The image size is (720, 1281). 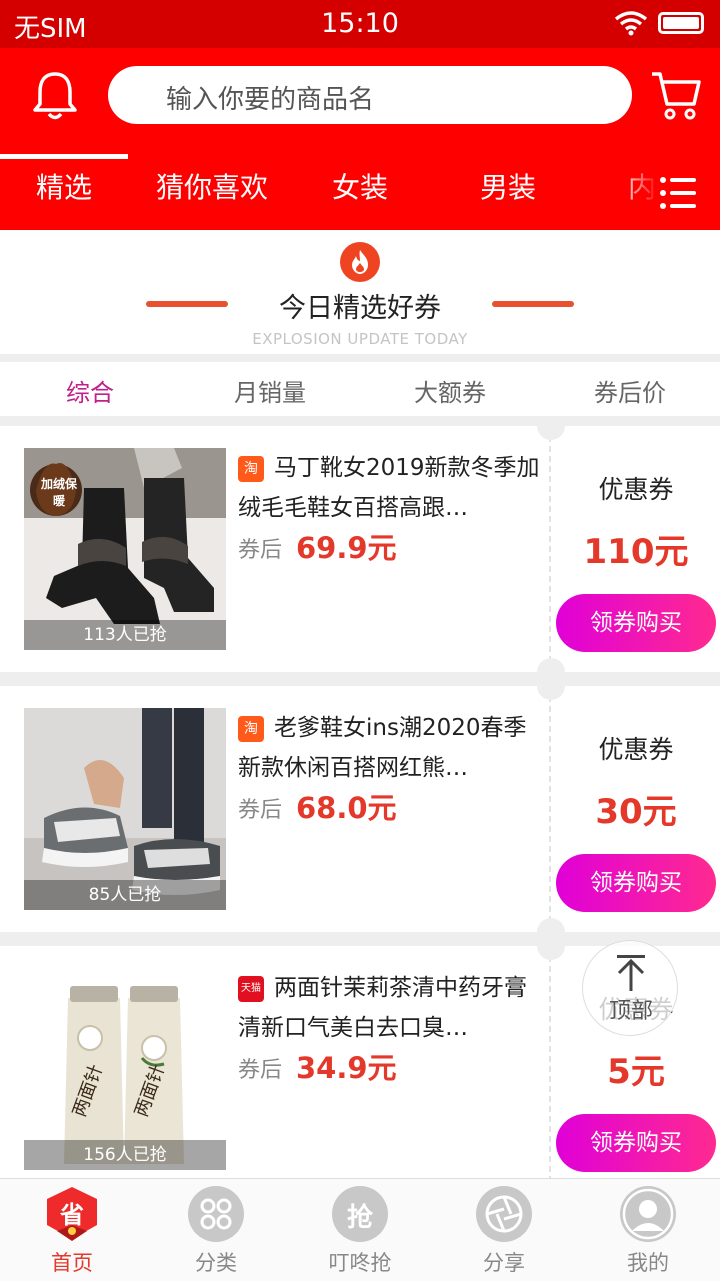 I want to click on back-to-top-label: 顶部, so click(x=630, y=1011).